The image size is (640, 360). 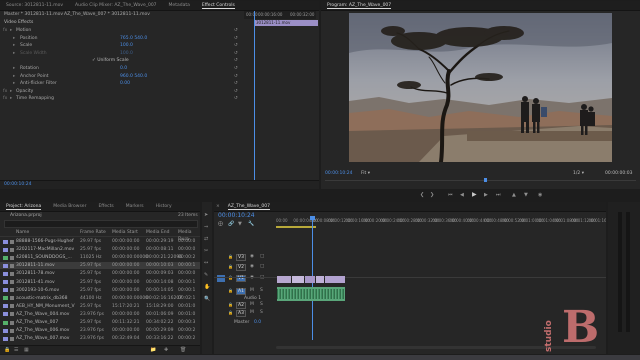 I want to click on lock-icon: 🔒, so click(x=7, y=350).